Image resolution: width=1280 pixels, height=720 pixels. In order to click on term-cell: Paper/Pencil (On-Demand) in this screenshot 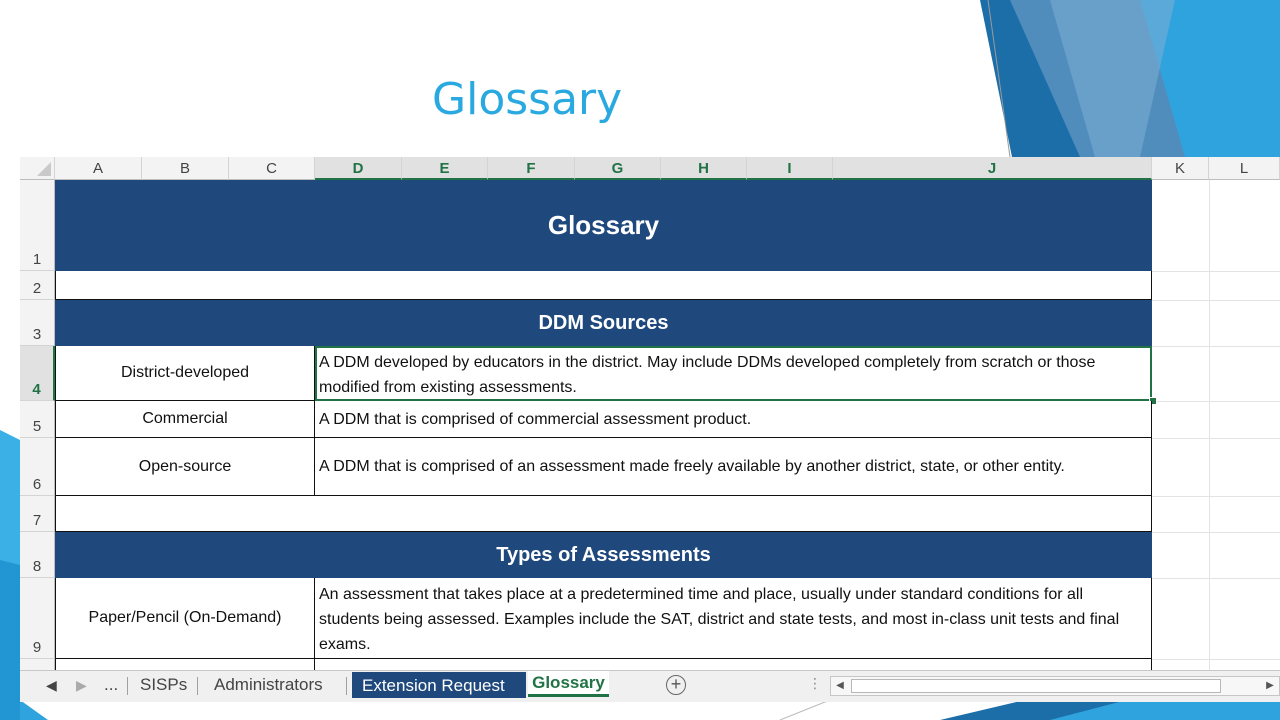, I will do `click(185, 618)`.